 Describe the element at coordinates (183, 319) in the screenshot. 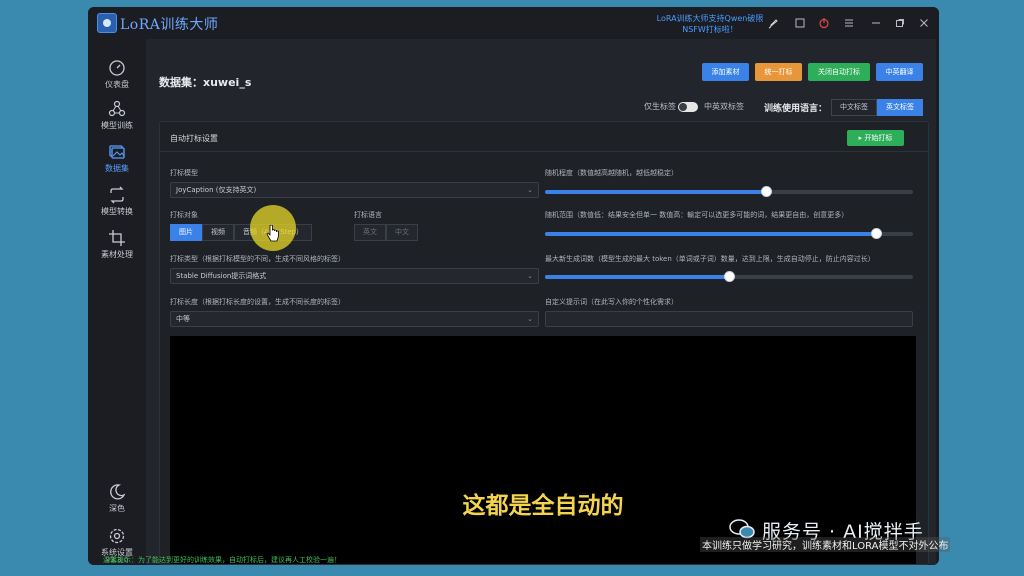

I see `tag-length-value: 中等` at that location.